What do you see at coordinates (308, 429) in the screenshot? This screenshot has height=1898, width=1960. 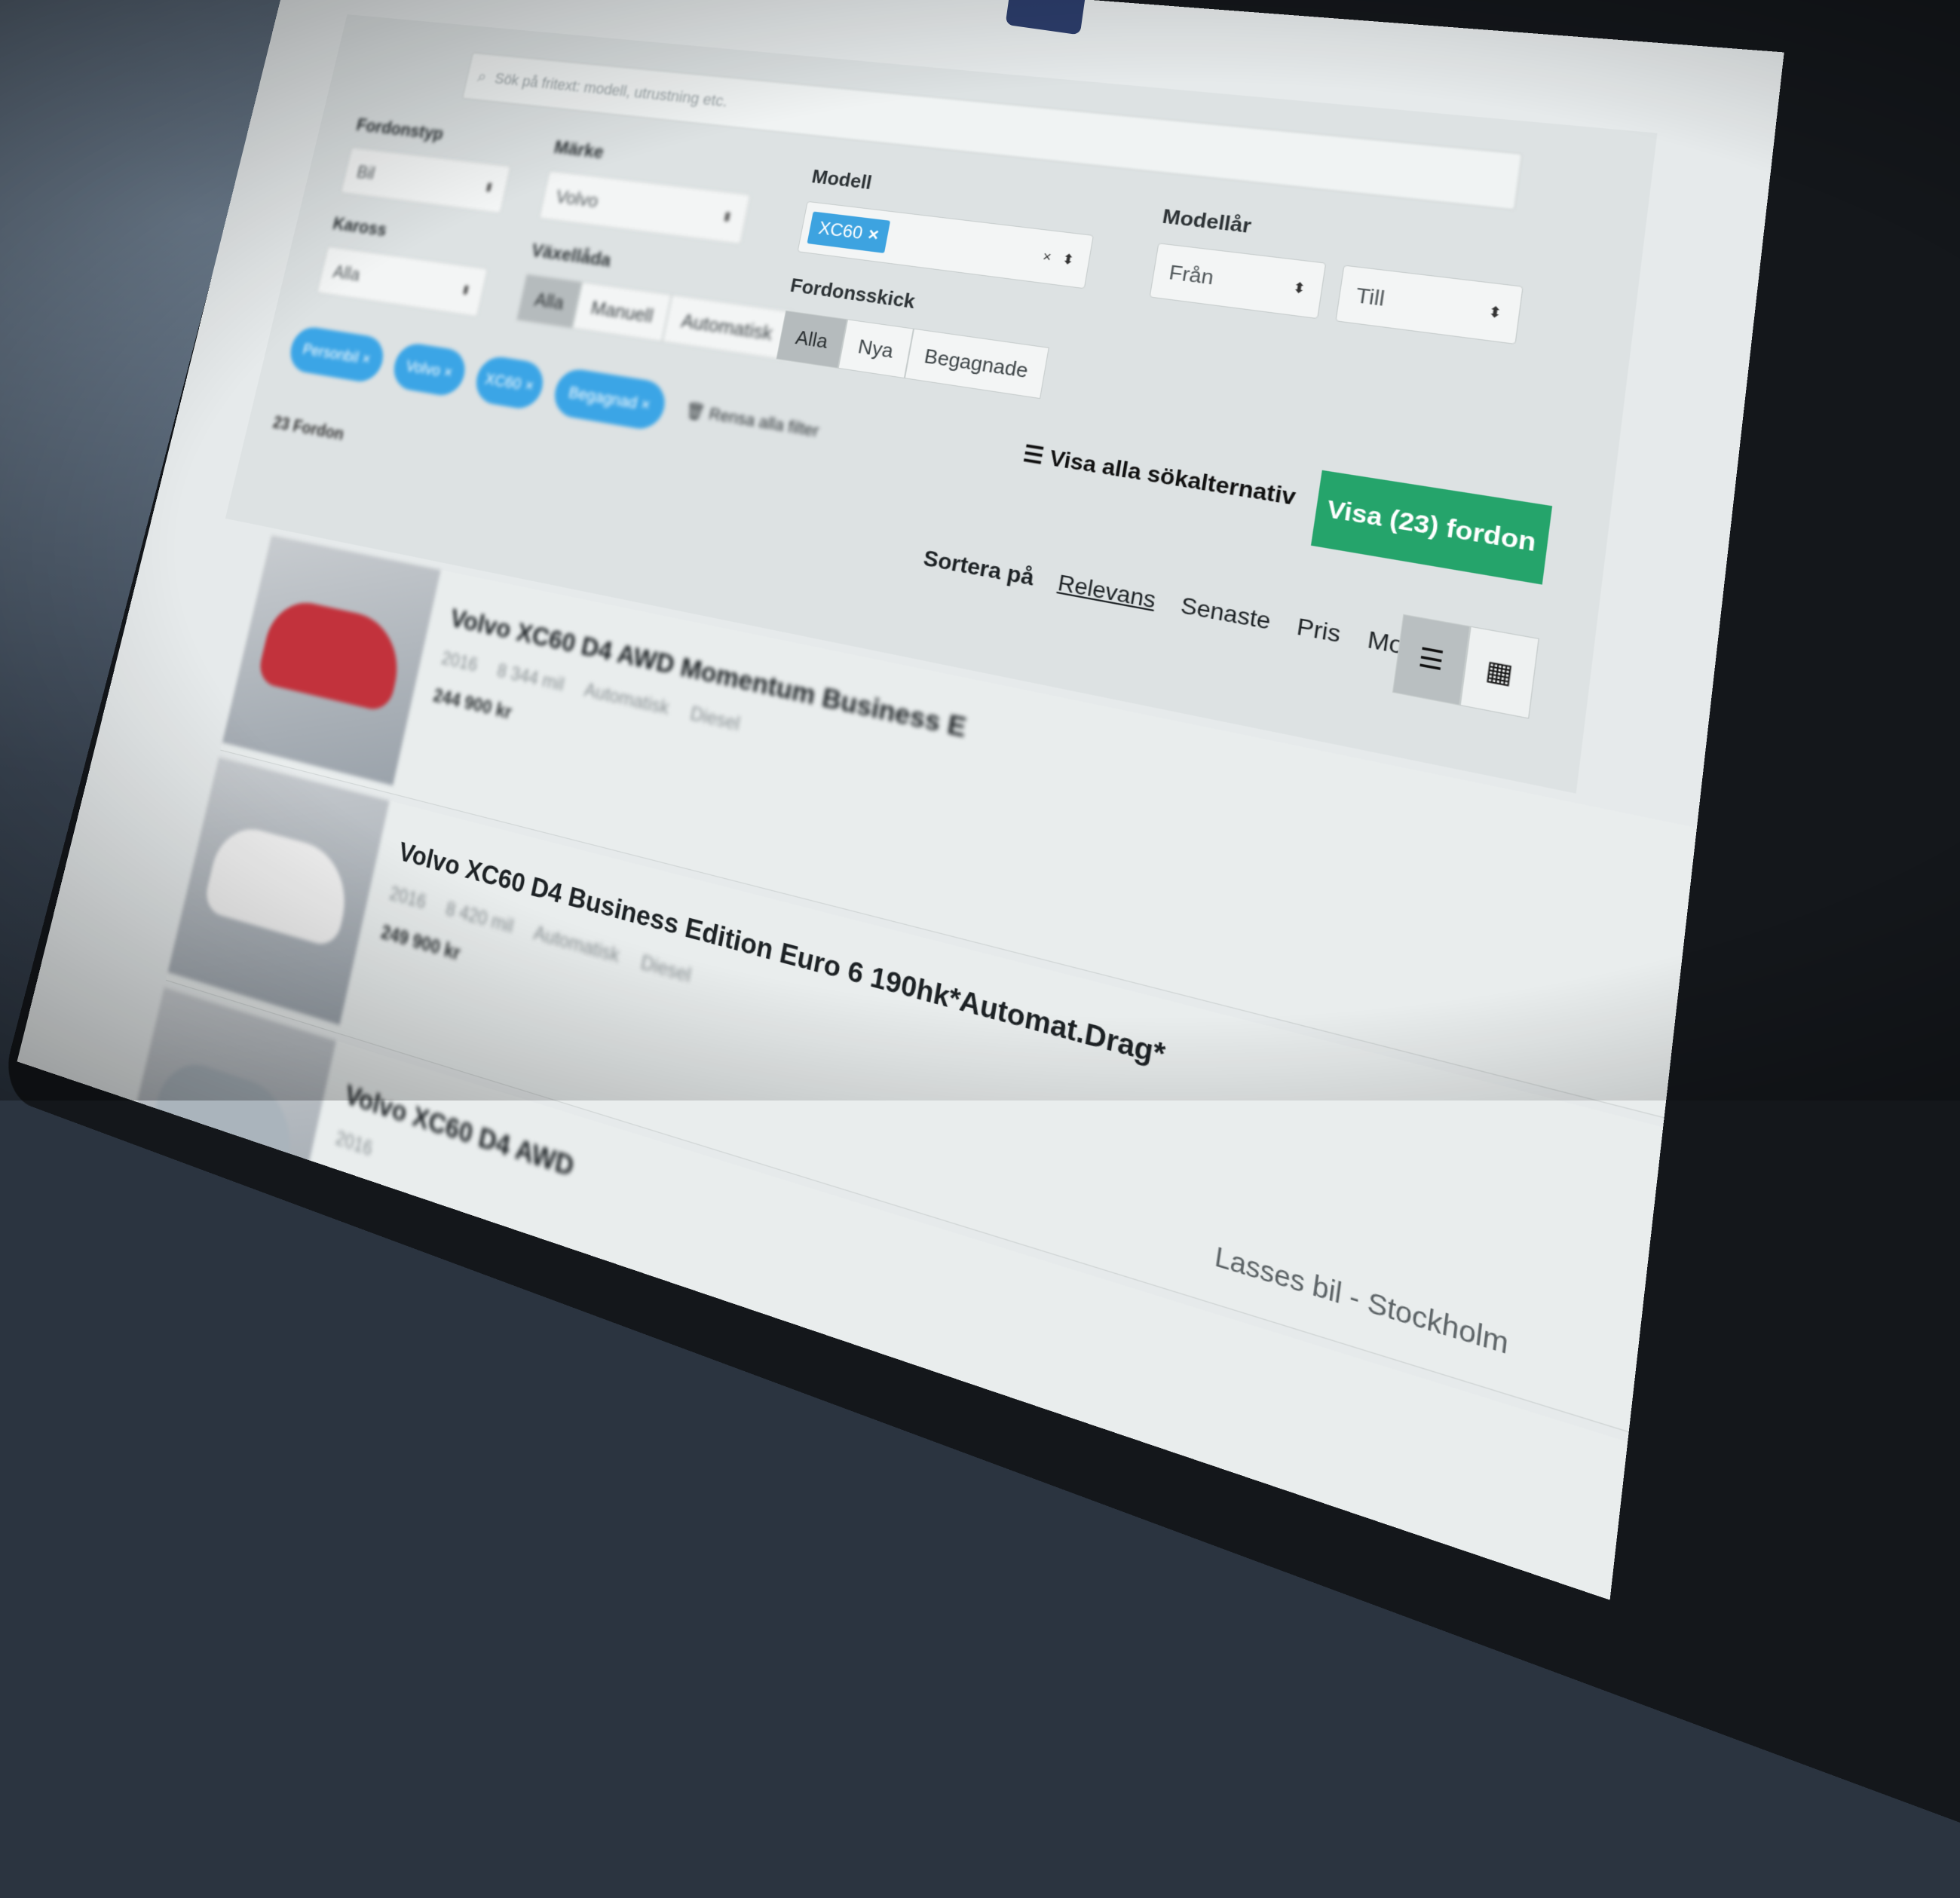 I see `results-count: 23 Fordon` at bounding box center [308, 429].